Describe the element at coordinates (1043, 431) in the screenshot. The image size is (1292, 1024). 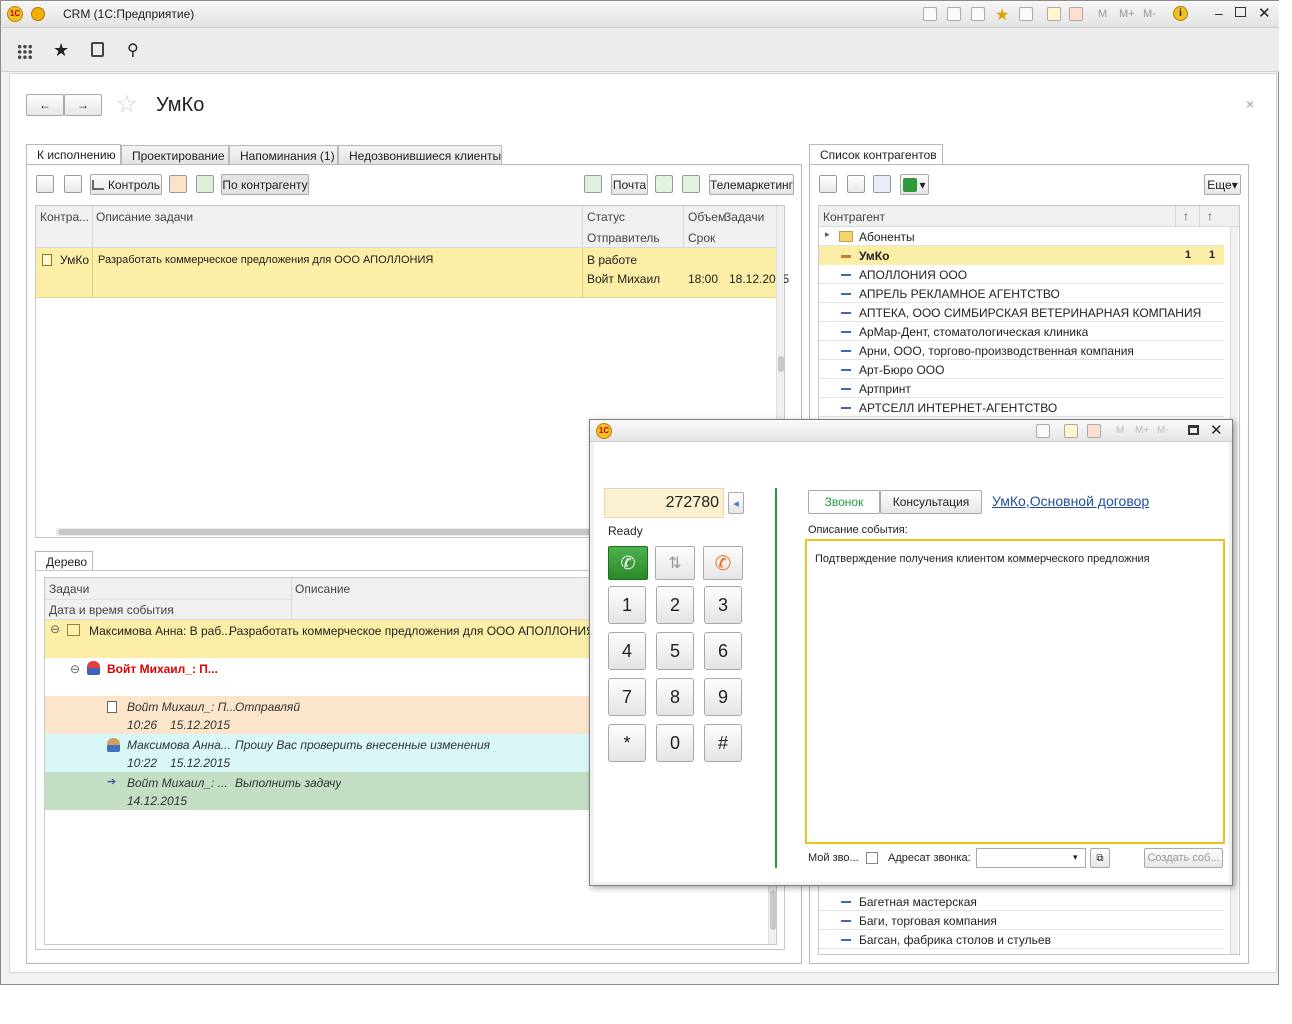
I see `softphone-link-icon` at that location.